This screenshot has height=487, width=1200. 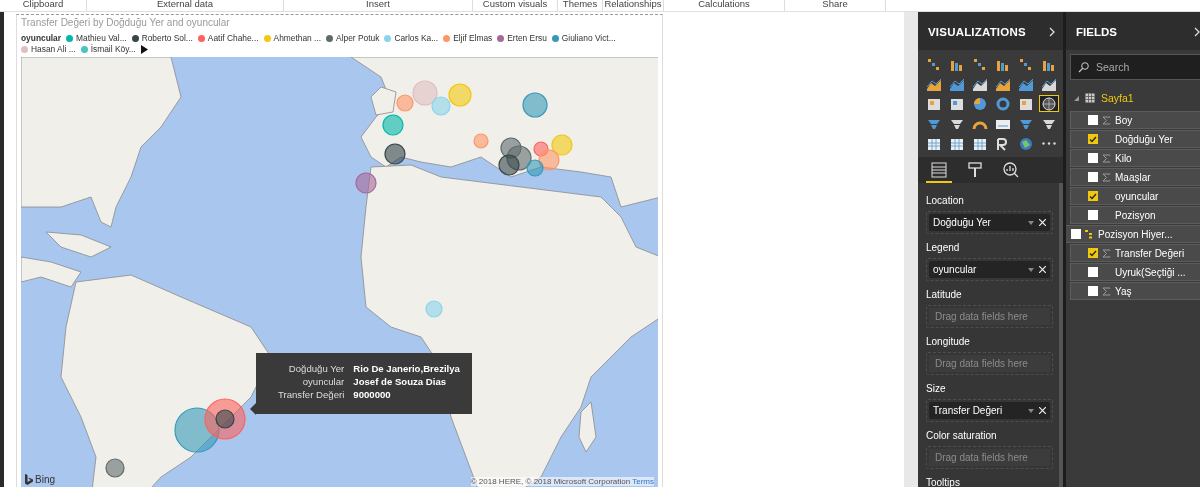 I want to click on well-label: Longitude, so click(x=948, y=341).